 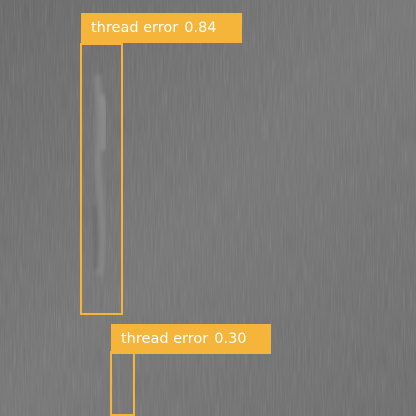 I want to click on detection-label: thread error 0.30, so click(x=191, y=339).